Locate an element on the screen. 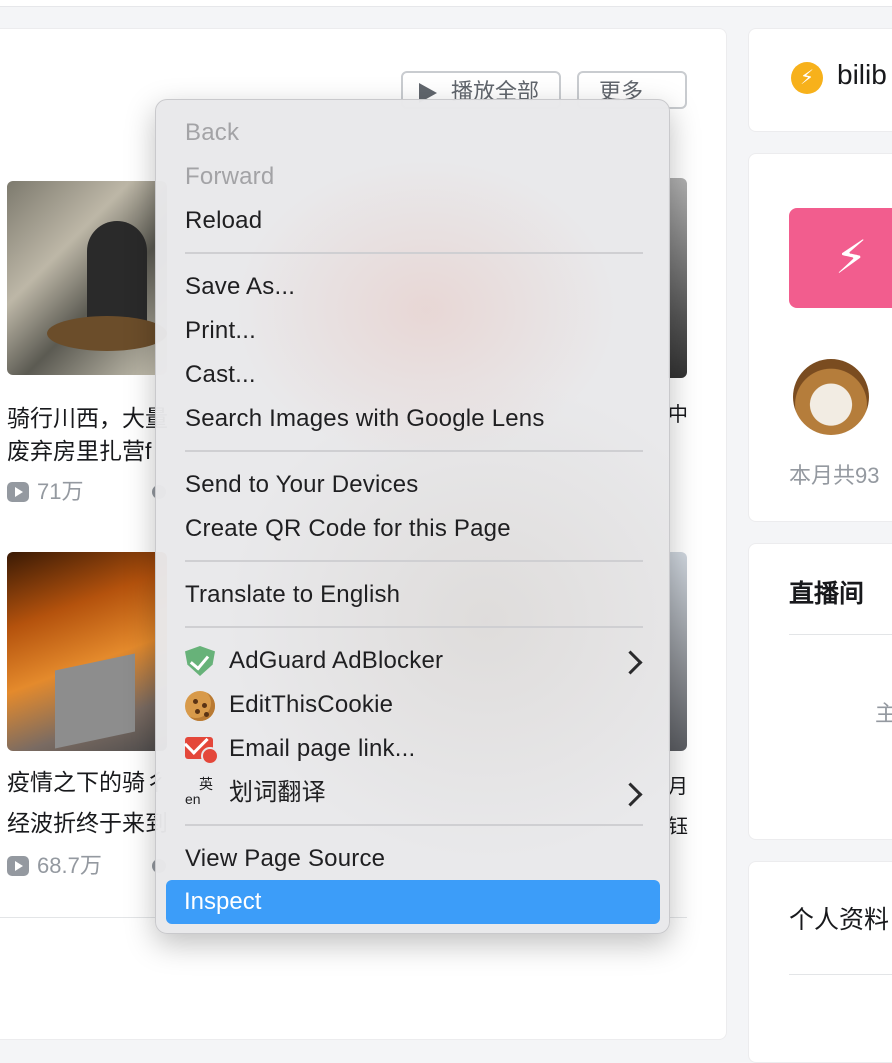  video-title: 废弃房里扎营f is located at coordinates (79, 451).